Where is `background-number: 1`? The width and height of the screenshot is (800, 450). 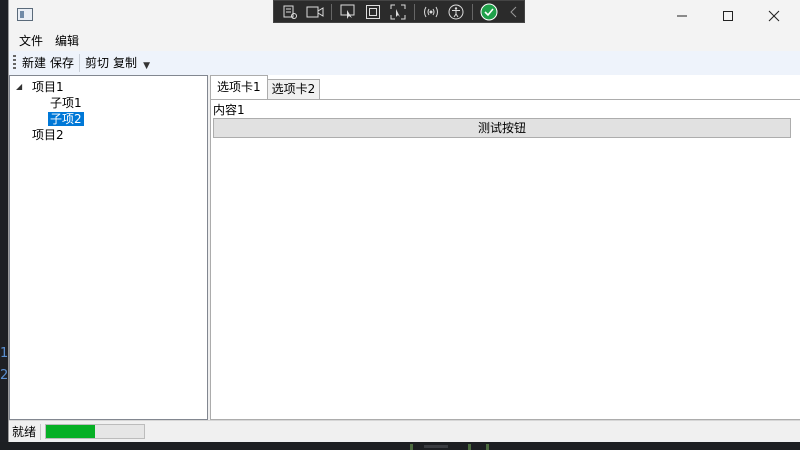
background-number: 1 is located at coordinates (4, 353).